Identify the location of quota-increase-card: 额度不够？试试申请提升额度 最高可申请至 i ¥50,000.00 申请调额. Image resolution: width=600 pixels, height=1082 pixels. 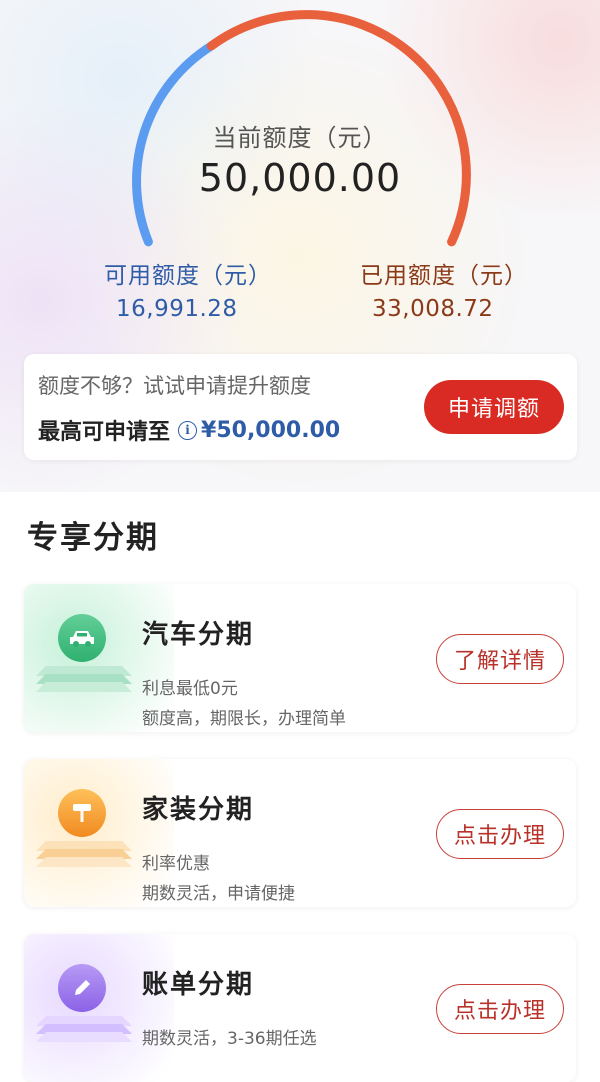
(300, 407).